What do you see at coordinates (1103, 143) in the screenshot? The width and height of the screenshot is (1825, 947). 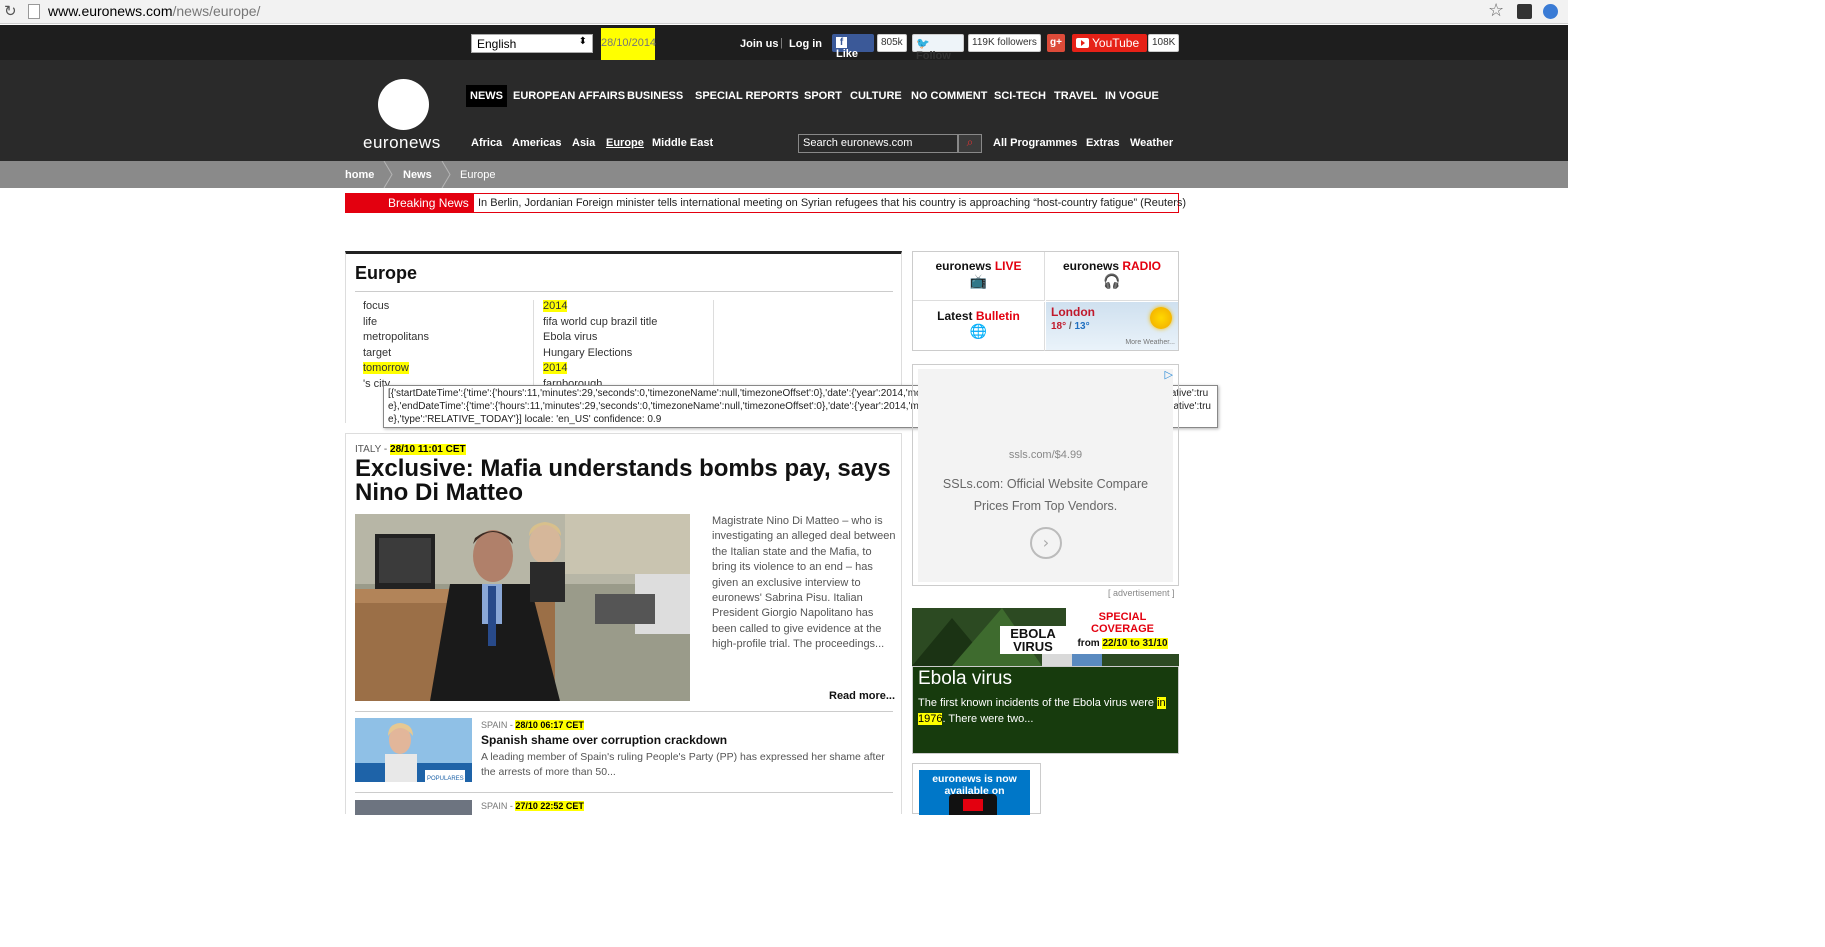 I see `nav-extras: Extras` at bounding box center [1103, 143].